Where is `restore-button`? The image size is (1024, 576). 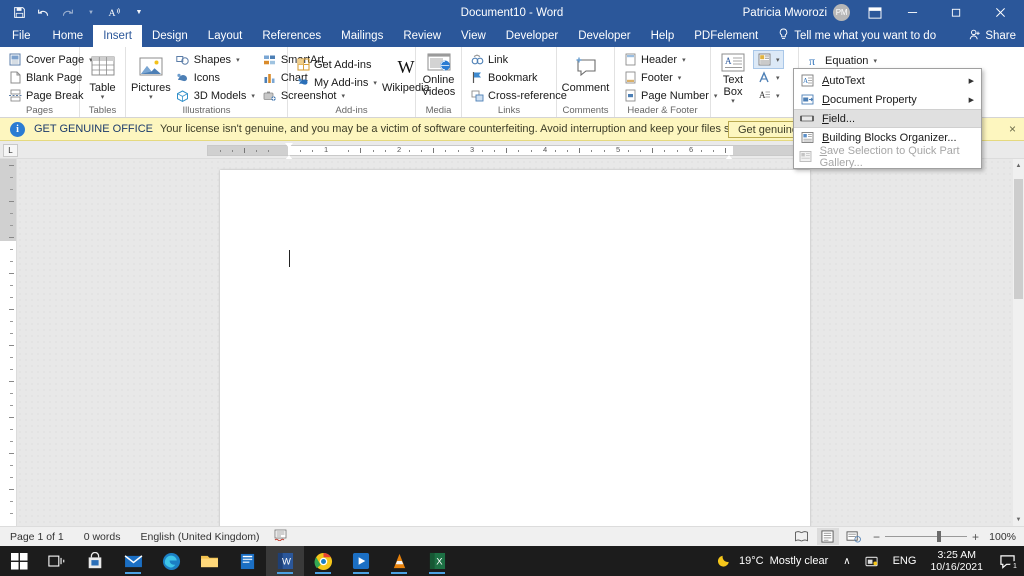 restore-button is located at coordinates (956, 12).